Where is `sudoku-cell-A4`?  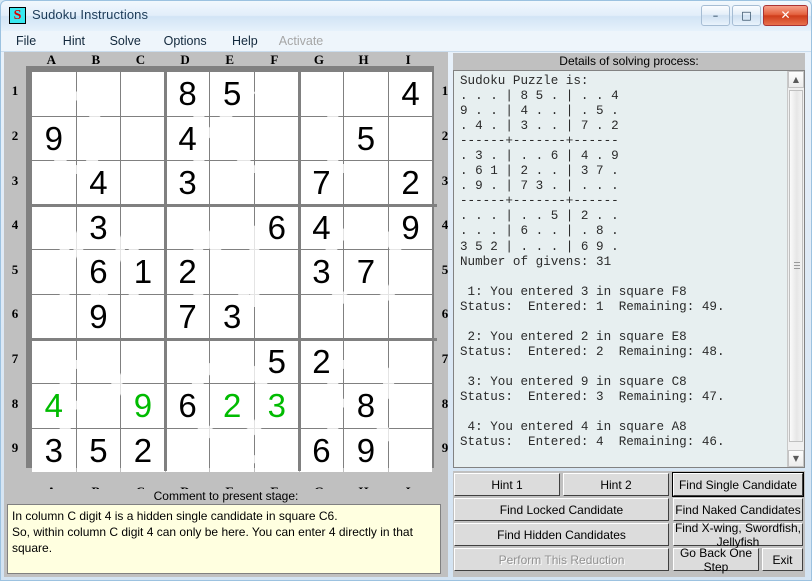
sudoku-cell-A4 is located at coordinates (54, 227).